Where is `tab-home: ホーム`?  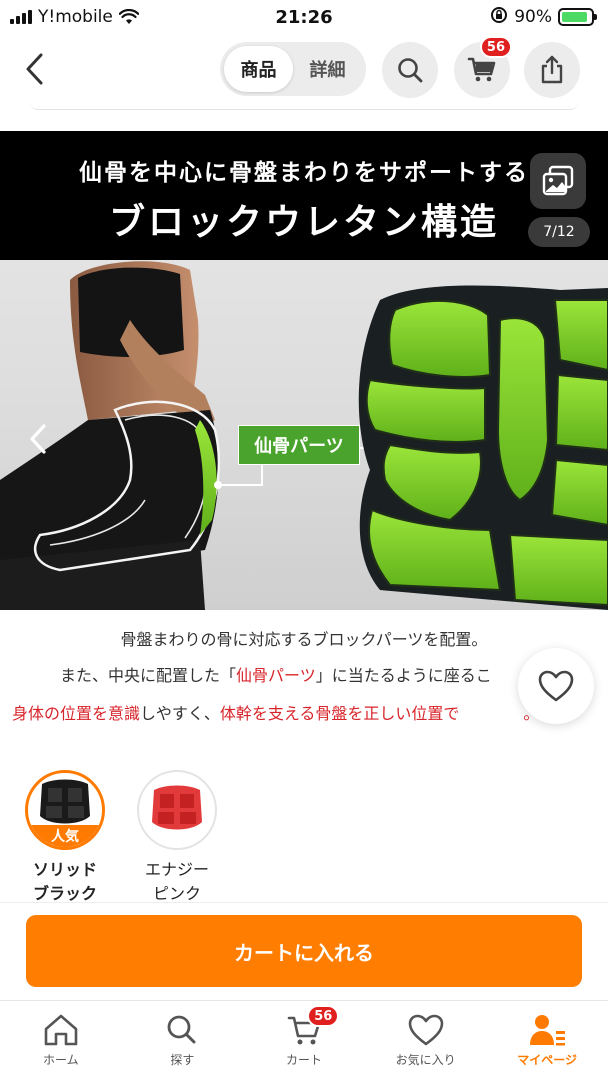
tab-home: ホーム is located at coordinates (61, 1040).